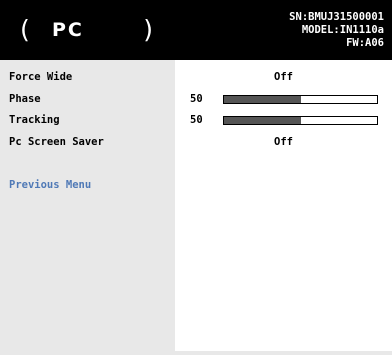 The height and width of the screenshot is (355, 392). What do you see at coordinates (68, 30) in the screenshot?
I see `menu-title: PC` at bounding box center [68, 30].